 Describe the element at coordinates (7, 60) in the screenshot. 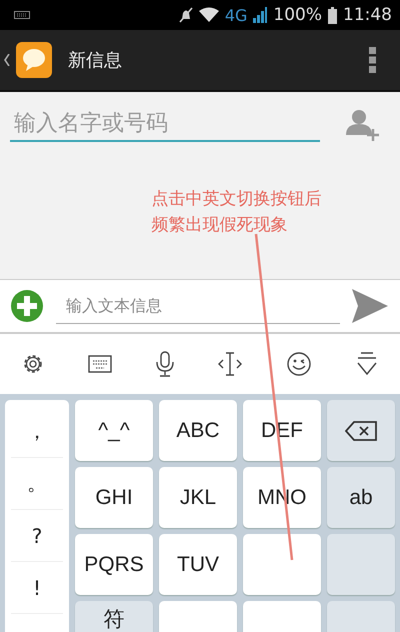

I see `back-icon` at that location.